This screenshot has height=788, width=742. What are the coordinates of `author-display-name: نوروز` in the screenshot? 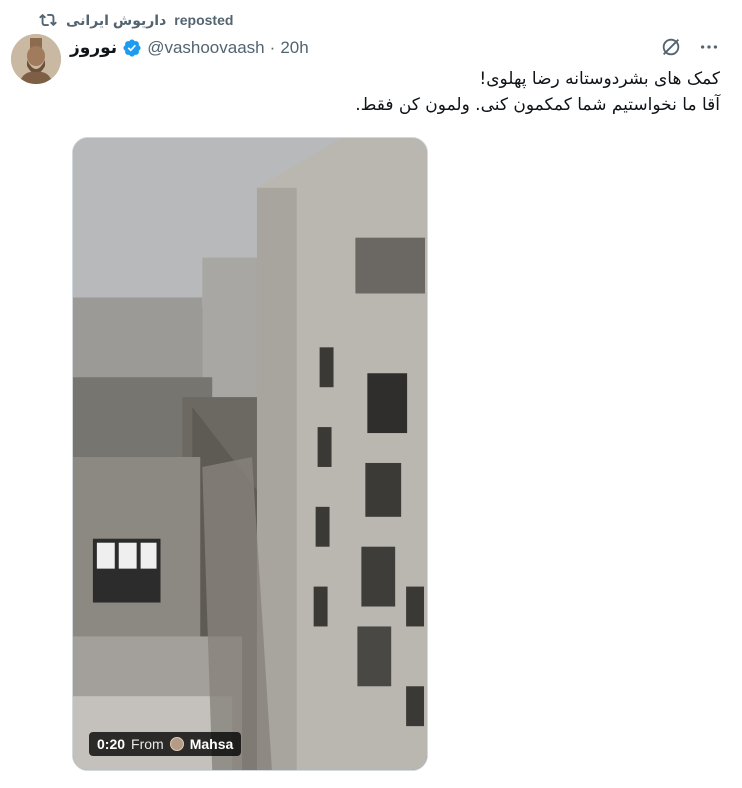 It's located at (93, 48).